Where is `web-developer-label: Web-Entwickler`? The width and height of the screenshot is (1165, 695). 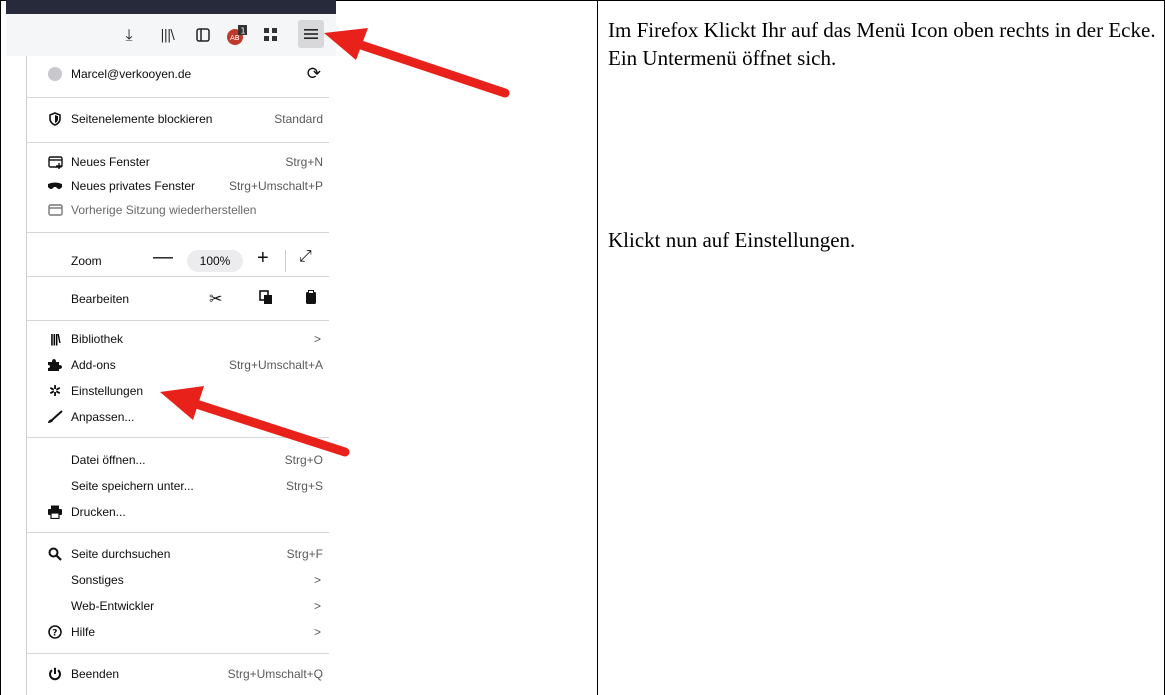 web-developer-label: Web-Entwickler is located at coordinates (113, 606).